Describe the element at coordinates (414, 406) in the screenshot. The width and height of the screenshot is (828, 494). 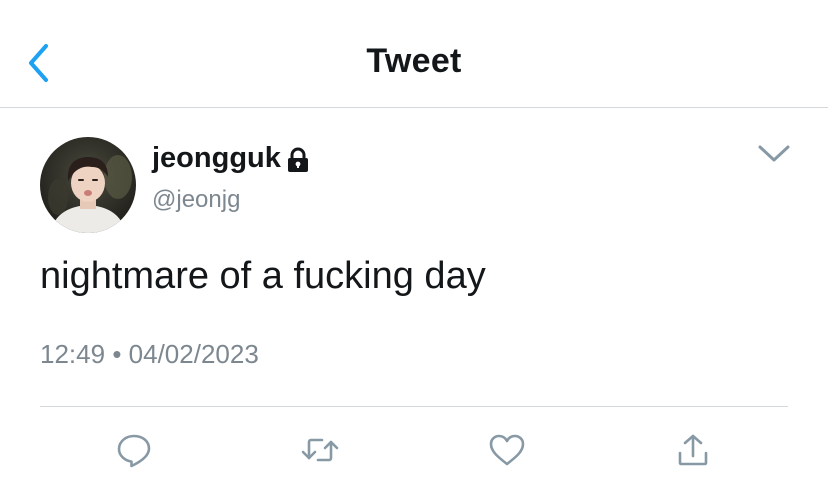
I see `divider` at that location.